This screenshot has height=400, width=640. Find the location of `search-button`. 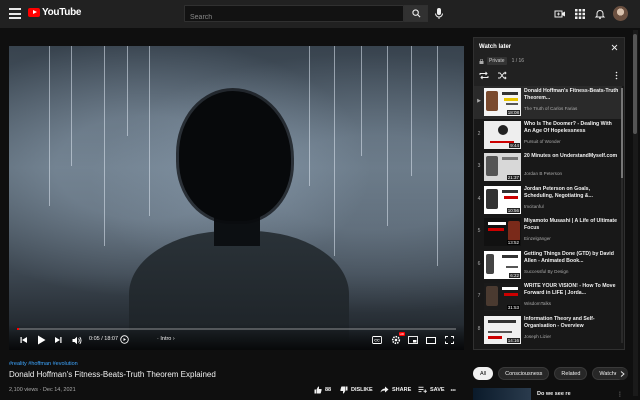

search-button is located at coordinates (416, 13).